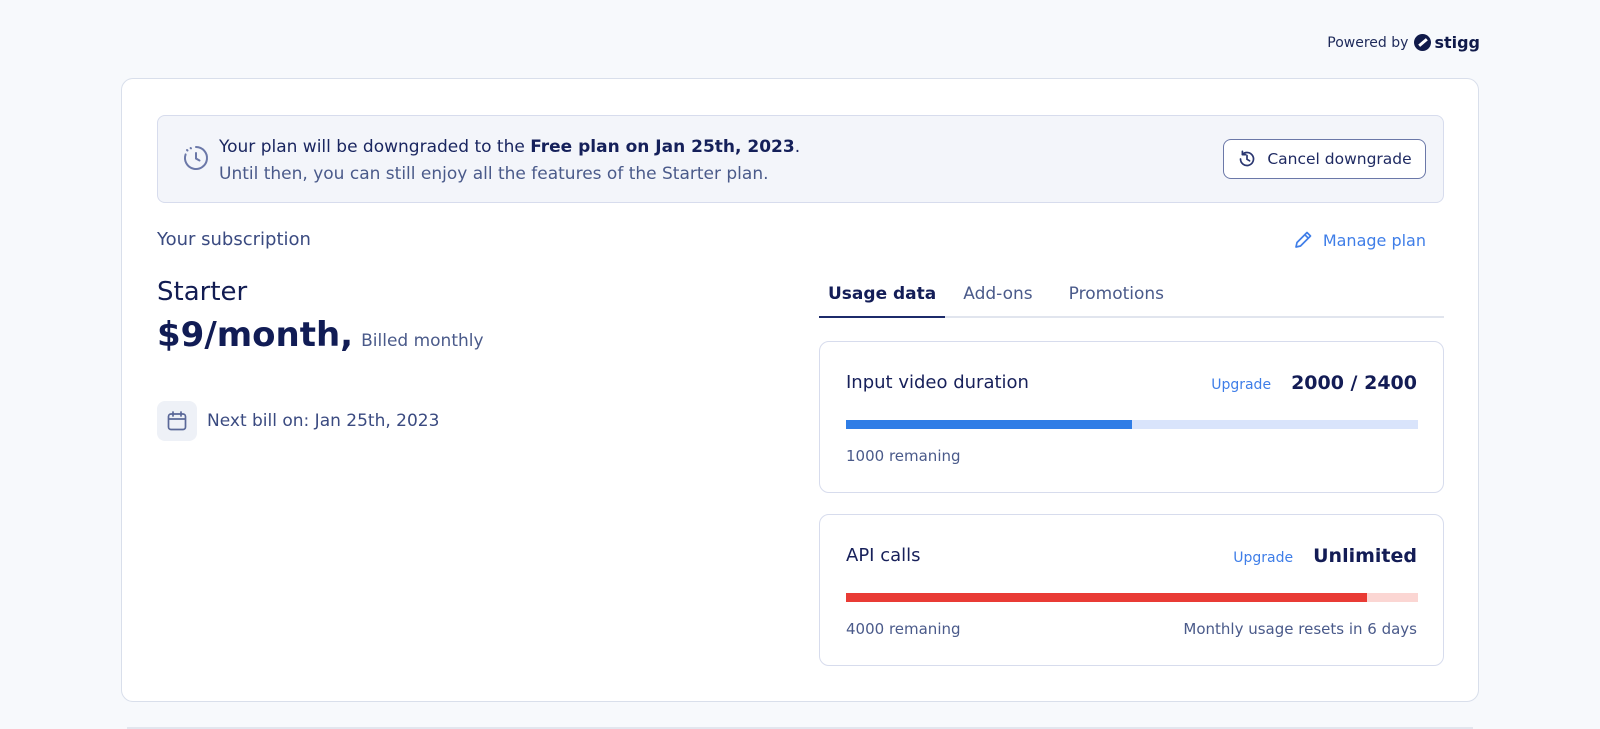 Image resolution: width=1600 pixels, height=729 pixels. Describe the element at coordinates (375, 147) in the screenshot. I see `banner-line1-prefix: Your plan will be downgraded to the` at that location.